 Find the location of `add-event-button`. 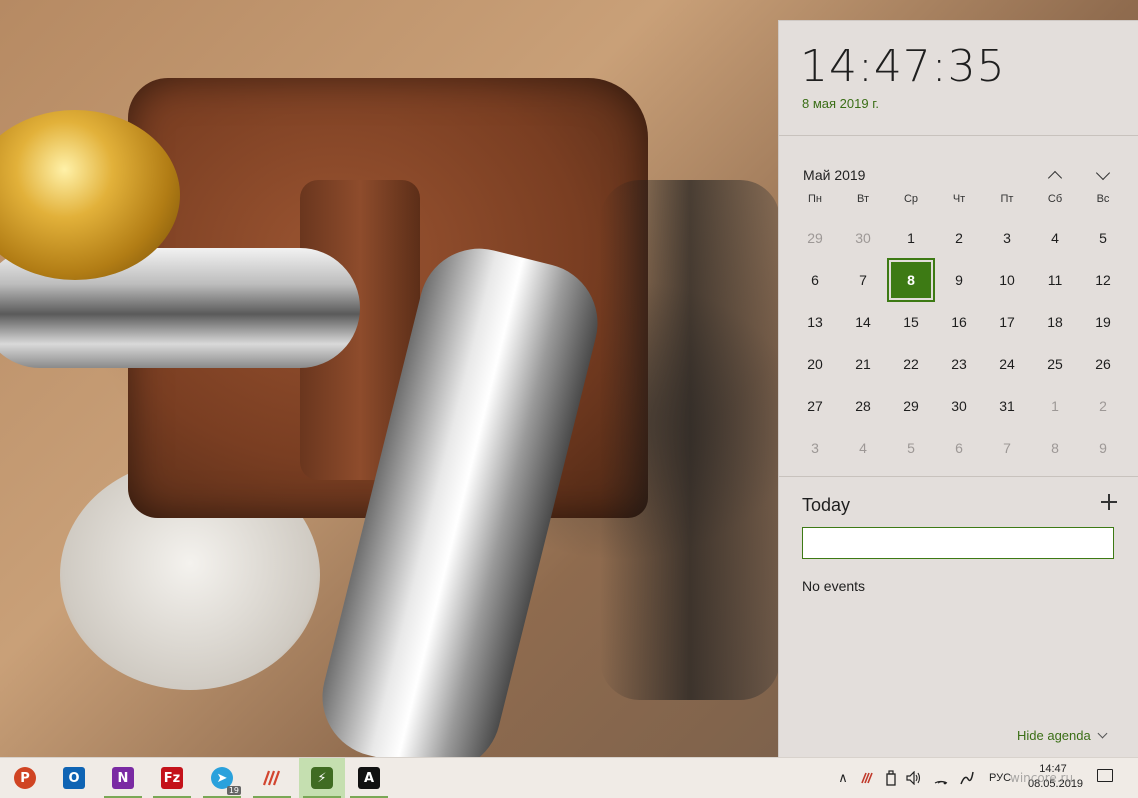

add-event-button is located at coordinates (1109, 502).